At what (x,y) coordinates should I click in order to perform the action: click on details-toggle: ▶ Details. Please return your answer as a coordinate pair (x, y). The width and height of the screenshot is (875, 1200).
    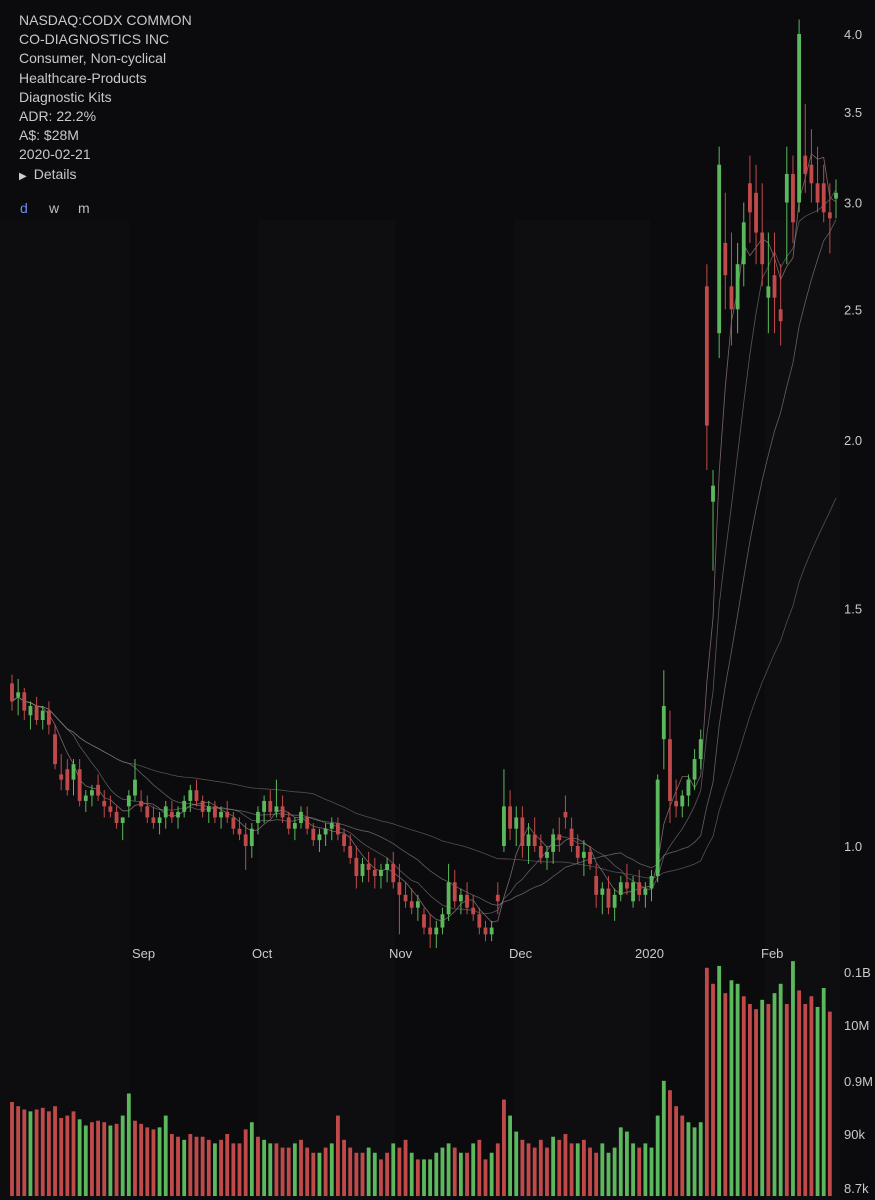
    Looking at the image, I should click on (105, 175).